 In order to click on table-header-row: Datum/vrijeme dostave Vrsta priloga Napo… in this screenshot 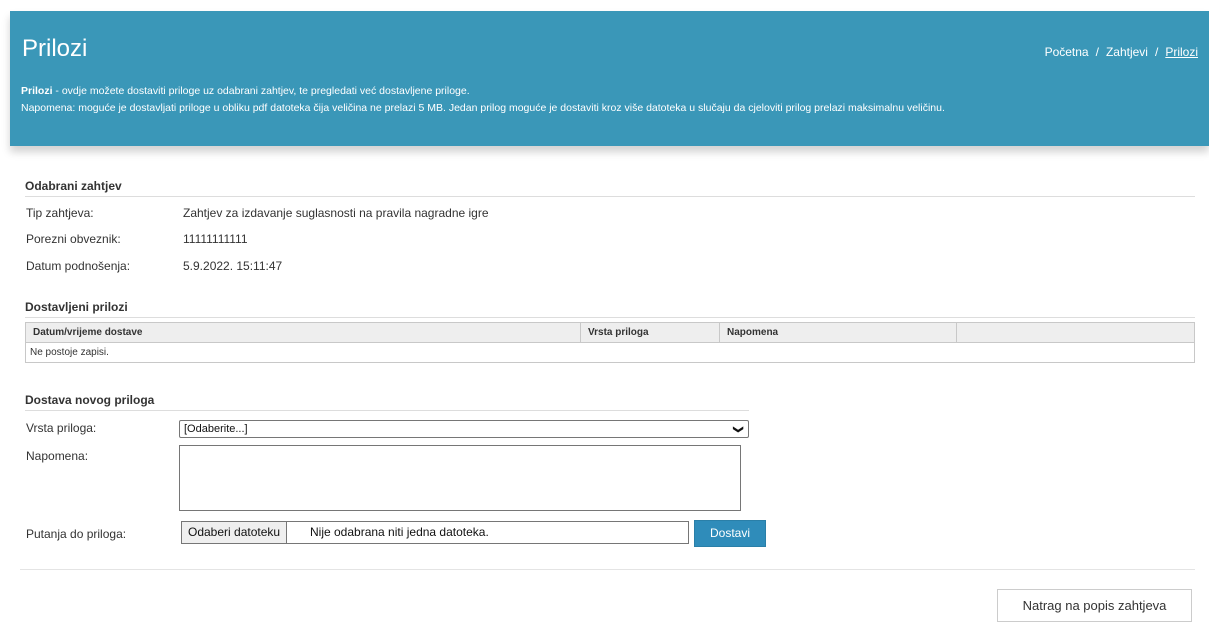, I will do `click(610, 332)`.